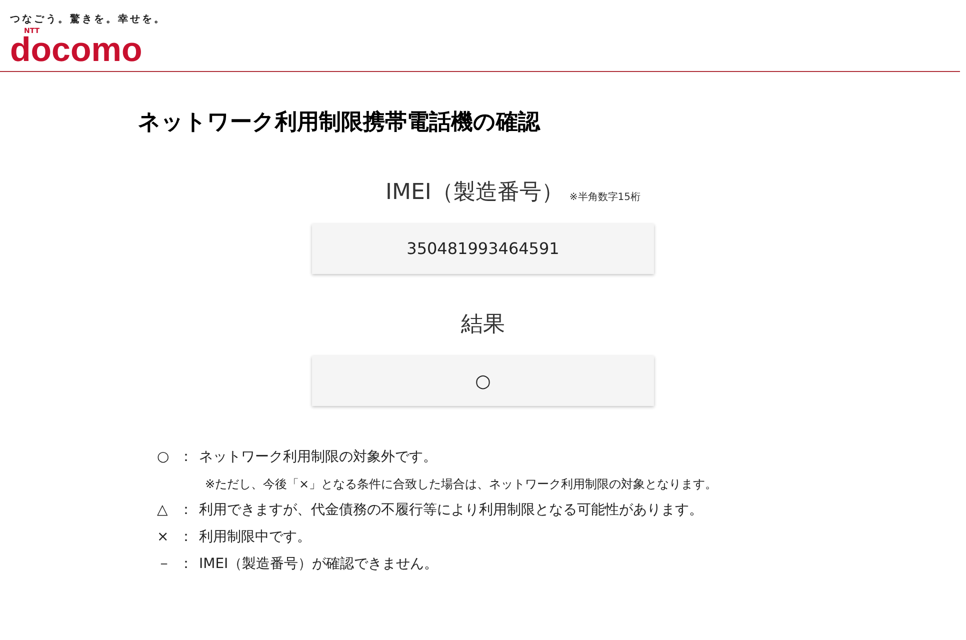 This screenshot has width=966, height=640. I want to click on legend-text: 利用制限中です。, so click(255, 537).